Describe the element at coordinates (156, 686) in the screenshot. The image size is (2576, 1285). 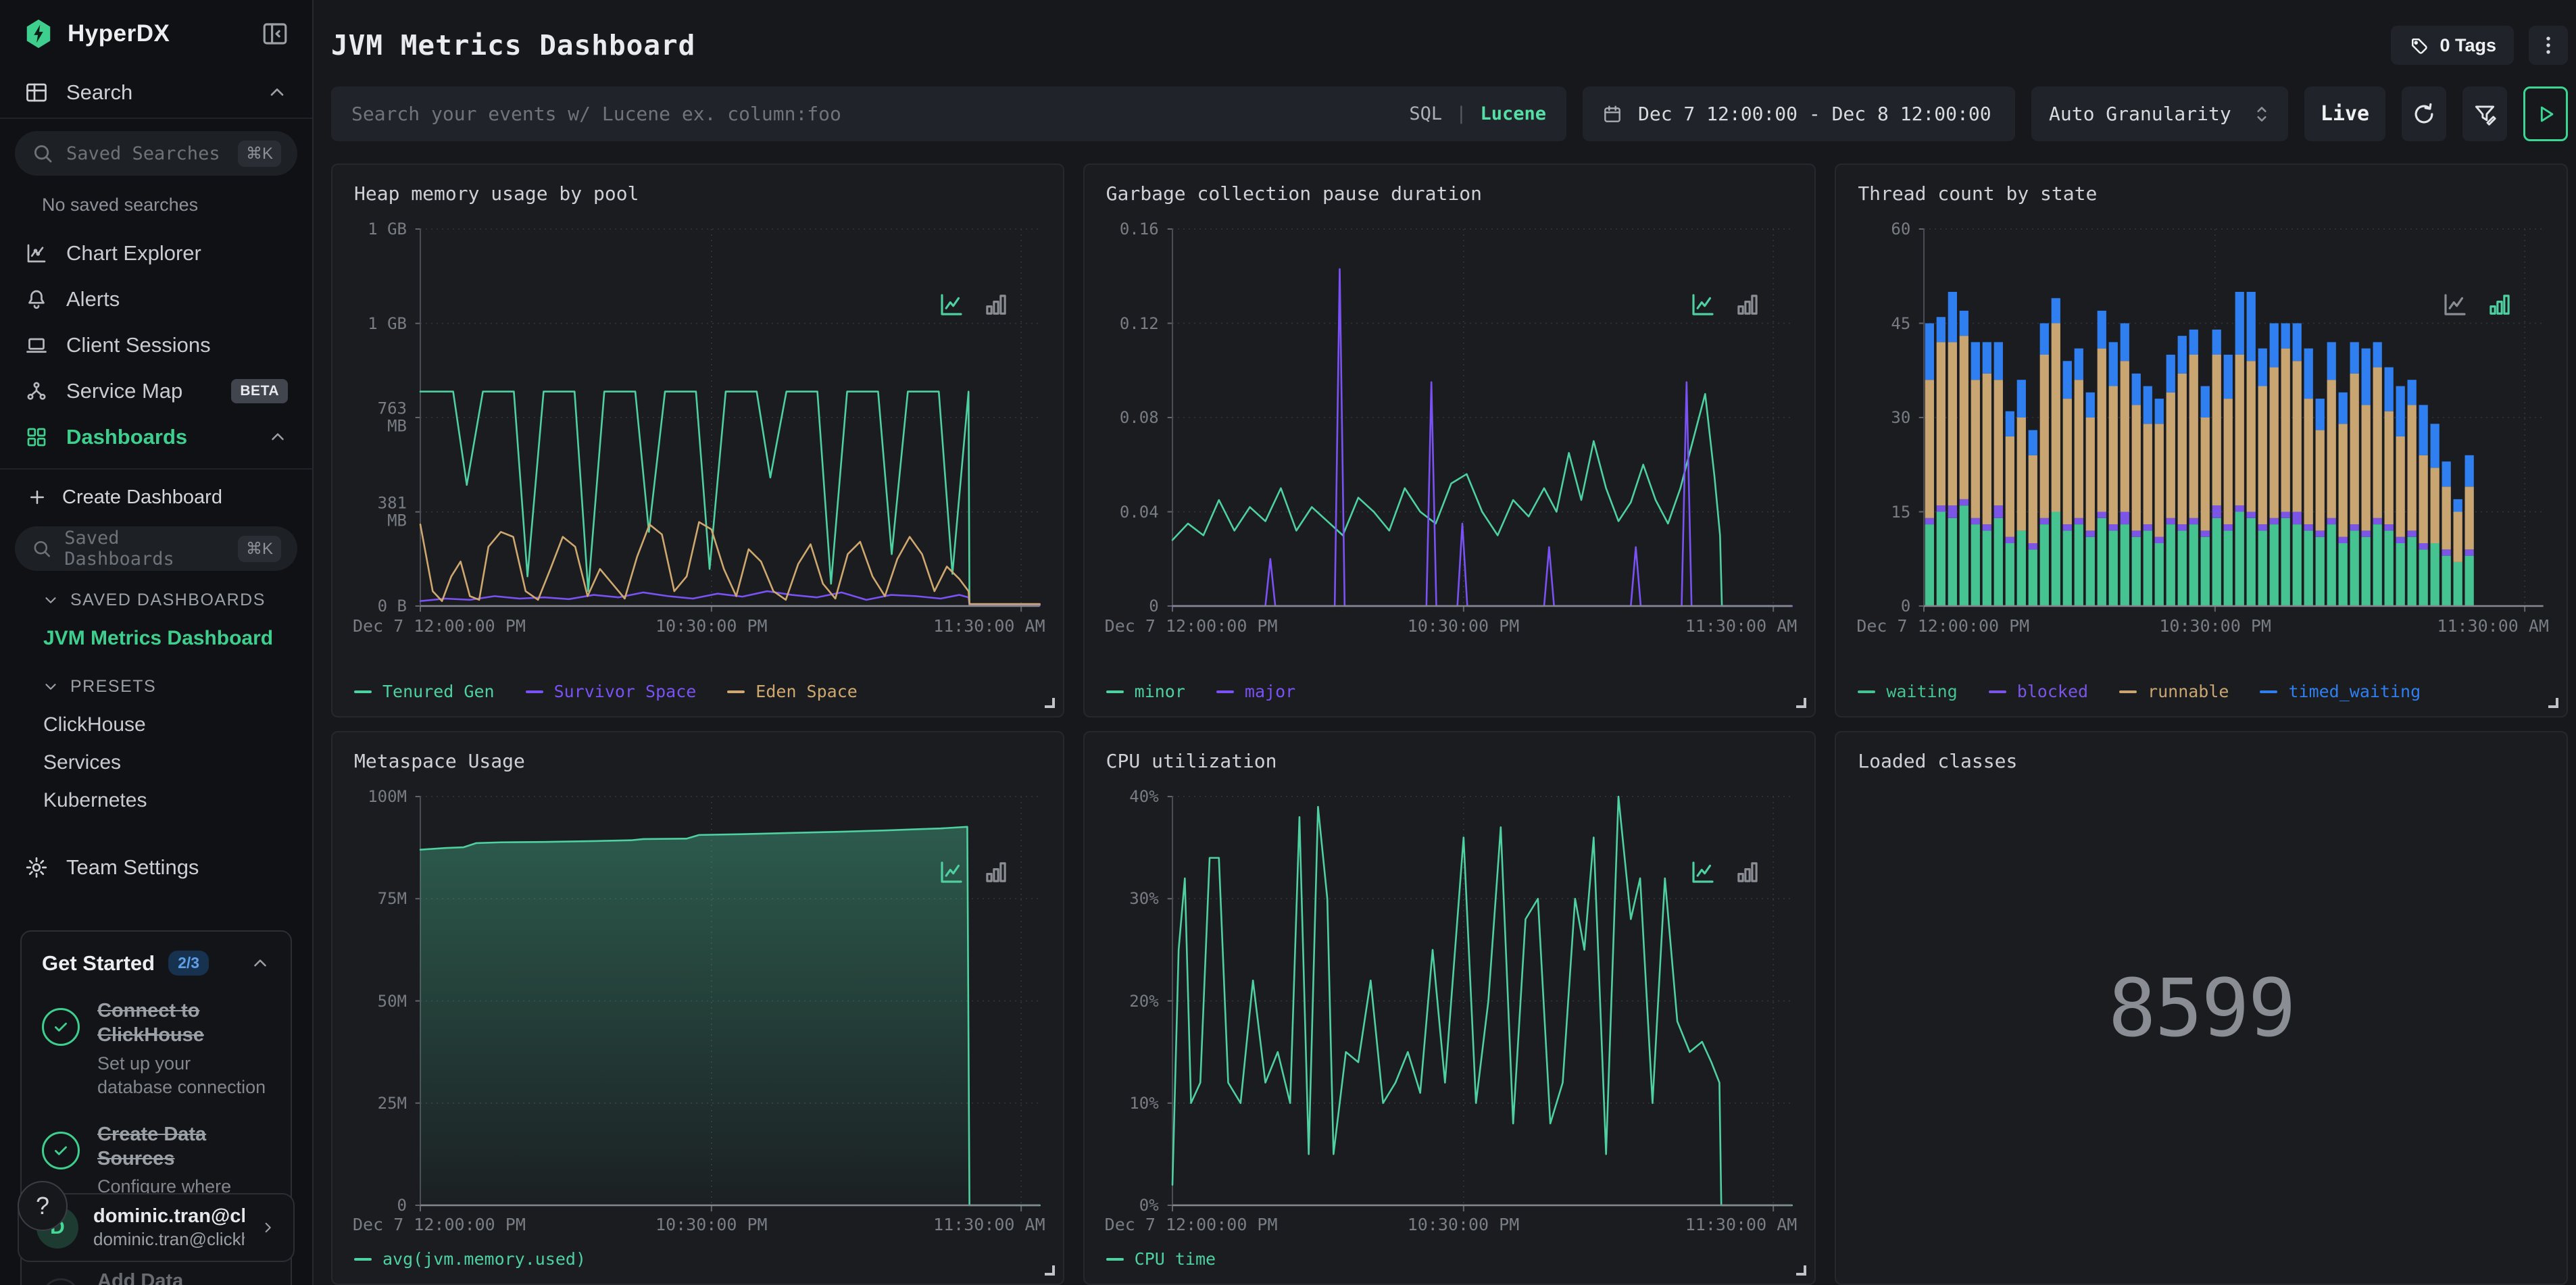
I see `section-header: PRESETS` at that location.